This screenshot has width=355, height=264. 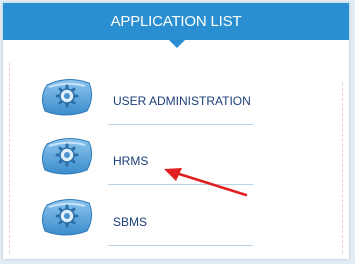 I want to click on header-notch, so click(x=177, y=44).